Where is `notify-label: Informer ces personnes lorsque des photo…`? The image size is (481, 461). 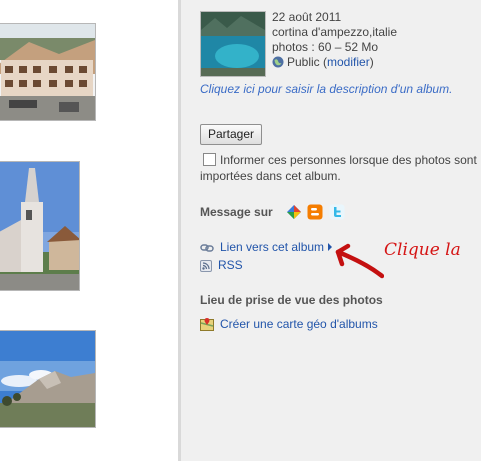
notify-label: Informer ces personnes lorsque des photo… is located at coordinates (338, 168).